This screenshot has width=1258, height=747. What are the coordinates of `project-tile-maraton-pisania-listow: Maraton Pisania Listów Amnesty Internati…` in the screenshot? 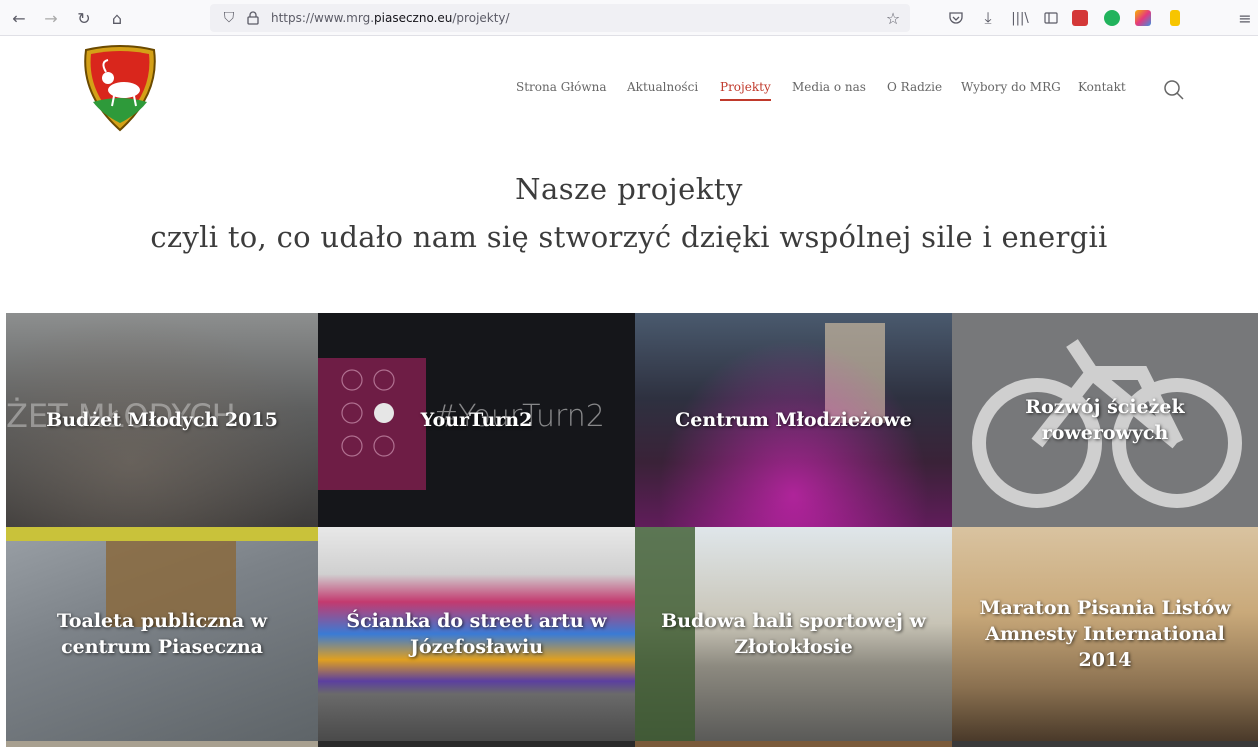 It's located at (1105, 634).